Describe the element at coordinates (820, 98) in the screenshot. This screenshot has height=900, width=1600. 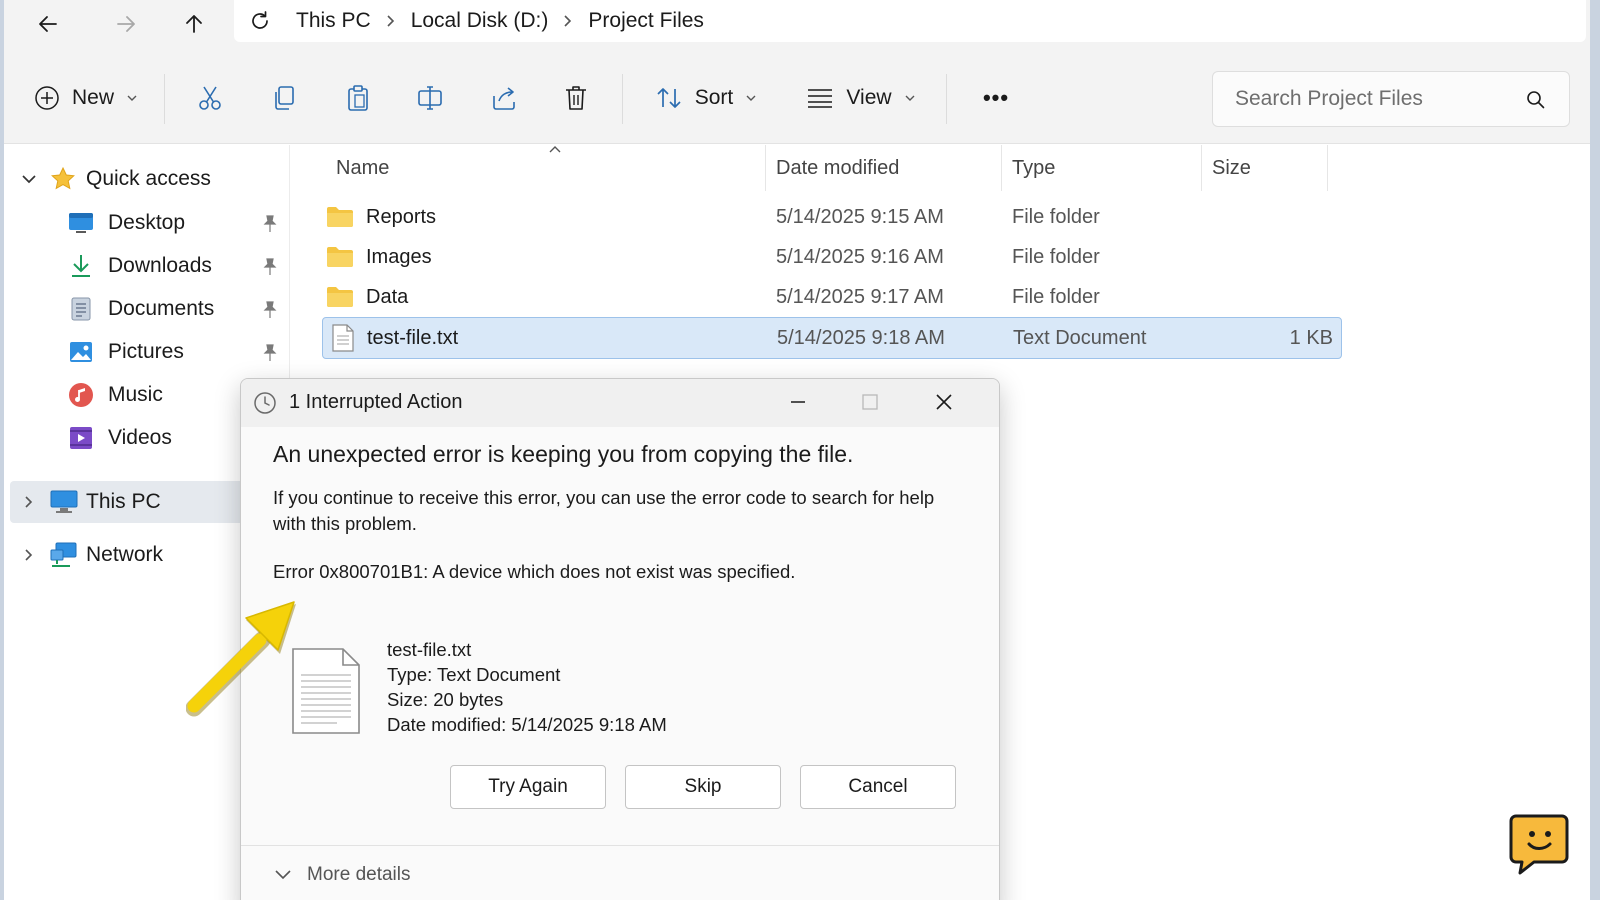
I see `view-list-icon` at that location.